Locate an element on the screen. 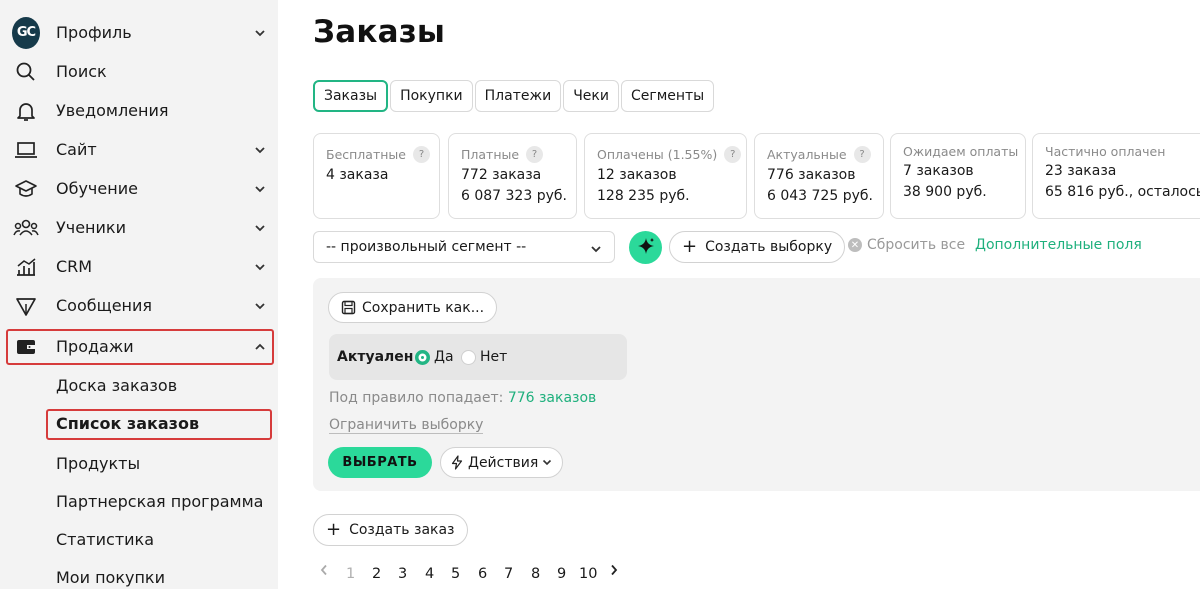  sidebar-item-label: Сообщения is located at coordinates (104, 305).